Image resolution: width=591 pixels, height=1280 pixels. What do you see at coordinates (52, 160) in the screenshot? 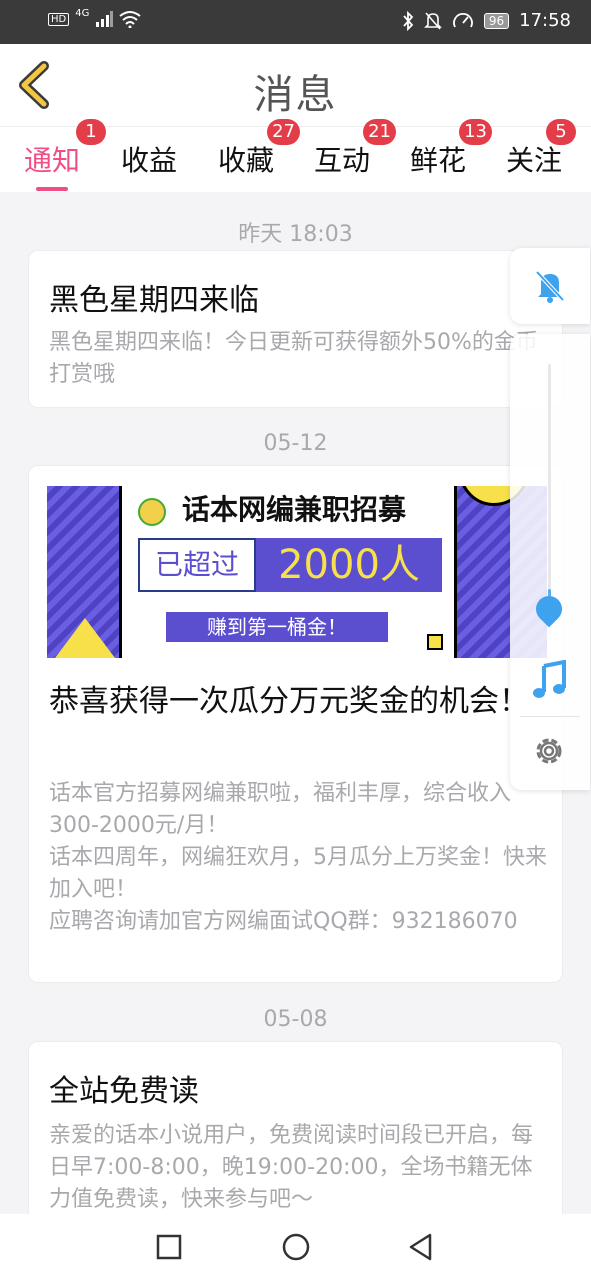
I see `tab-label: 通知` at bounding box center [52, 160].